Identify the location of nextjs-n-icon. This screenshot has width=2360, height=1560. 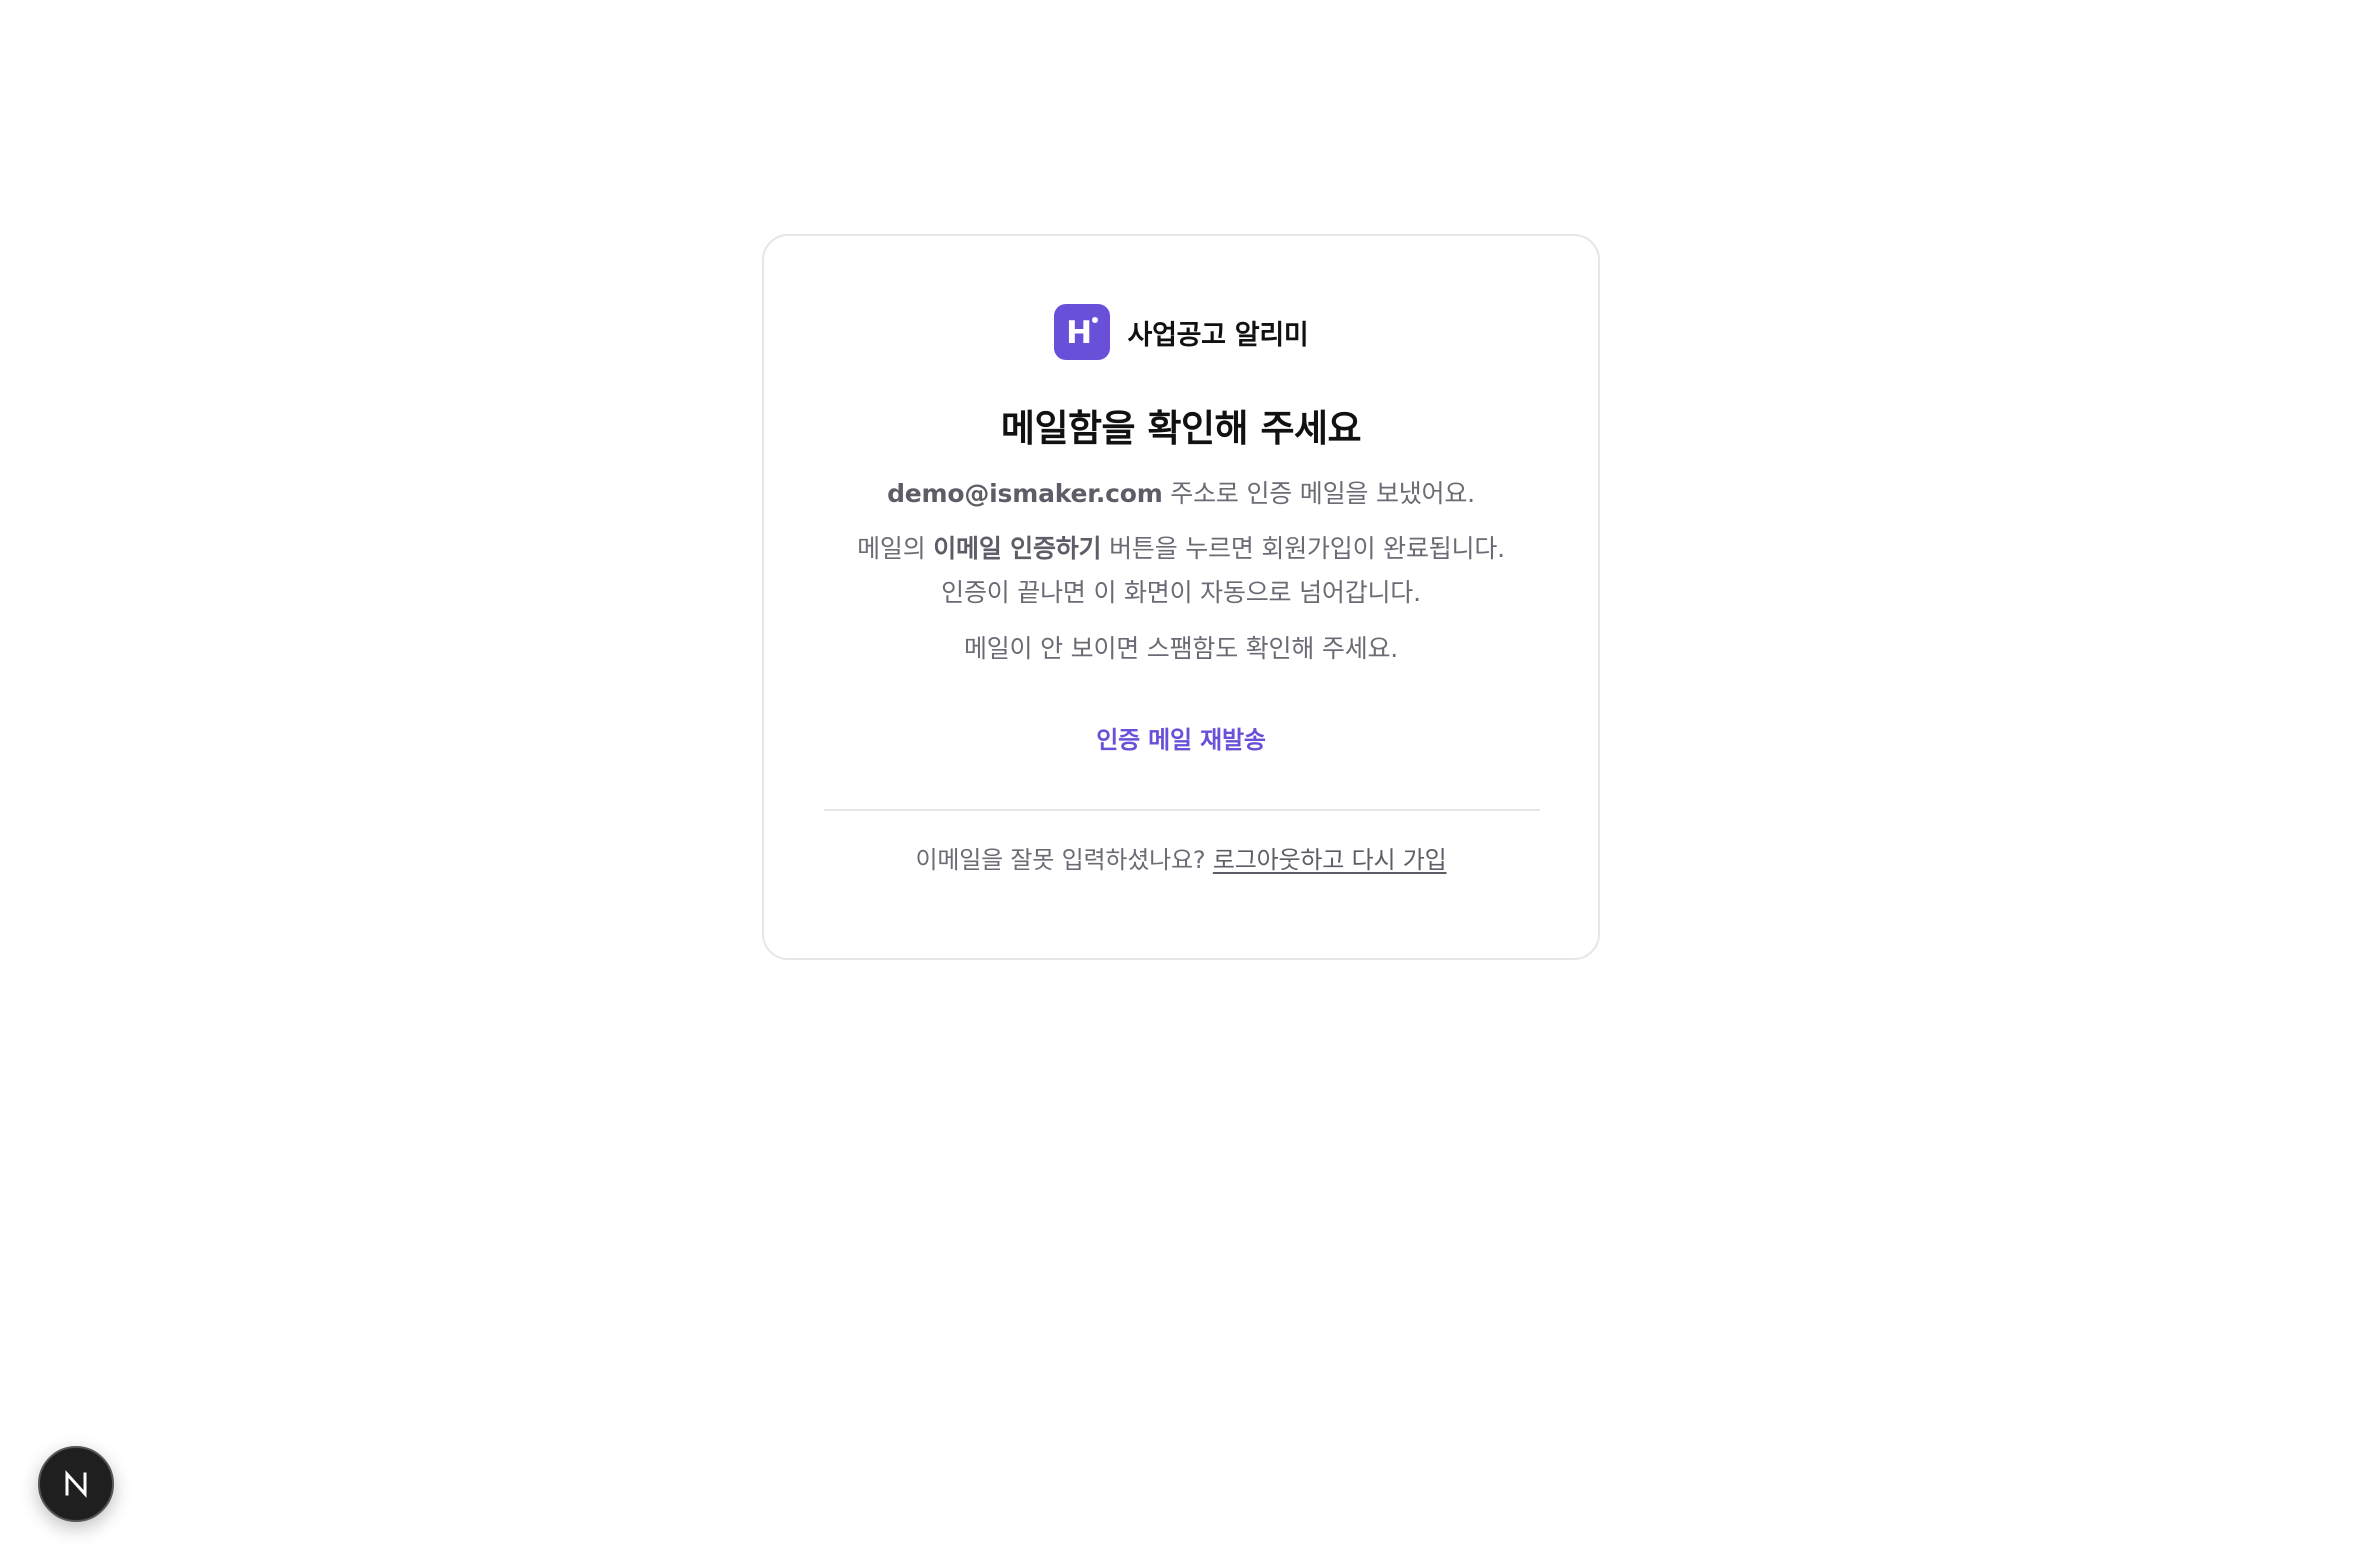
(76, 1484).